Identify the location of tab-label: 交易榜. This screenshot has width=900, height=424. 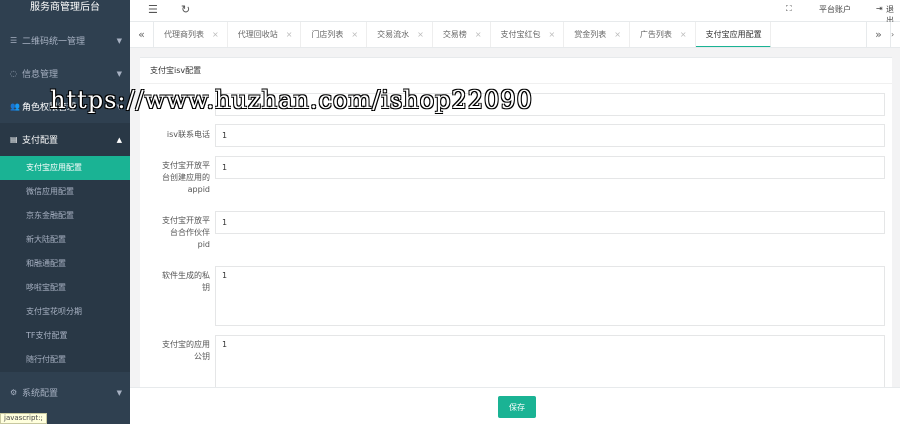
(454, 34).